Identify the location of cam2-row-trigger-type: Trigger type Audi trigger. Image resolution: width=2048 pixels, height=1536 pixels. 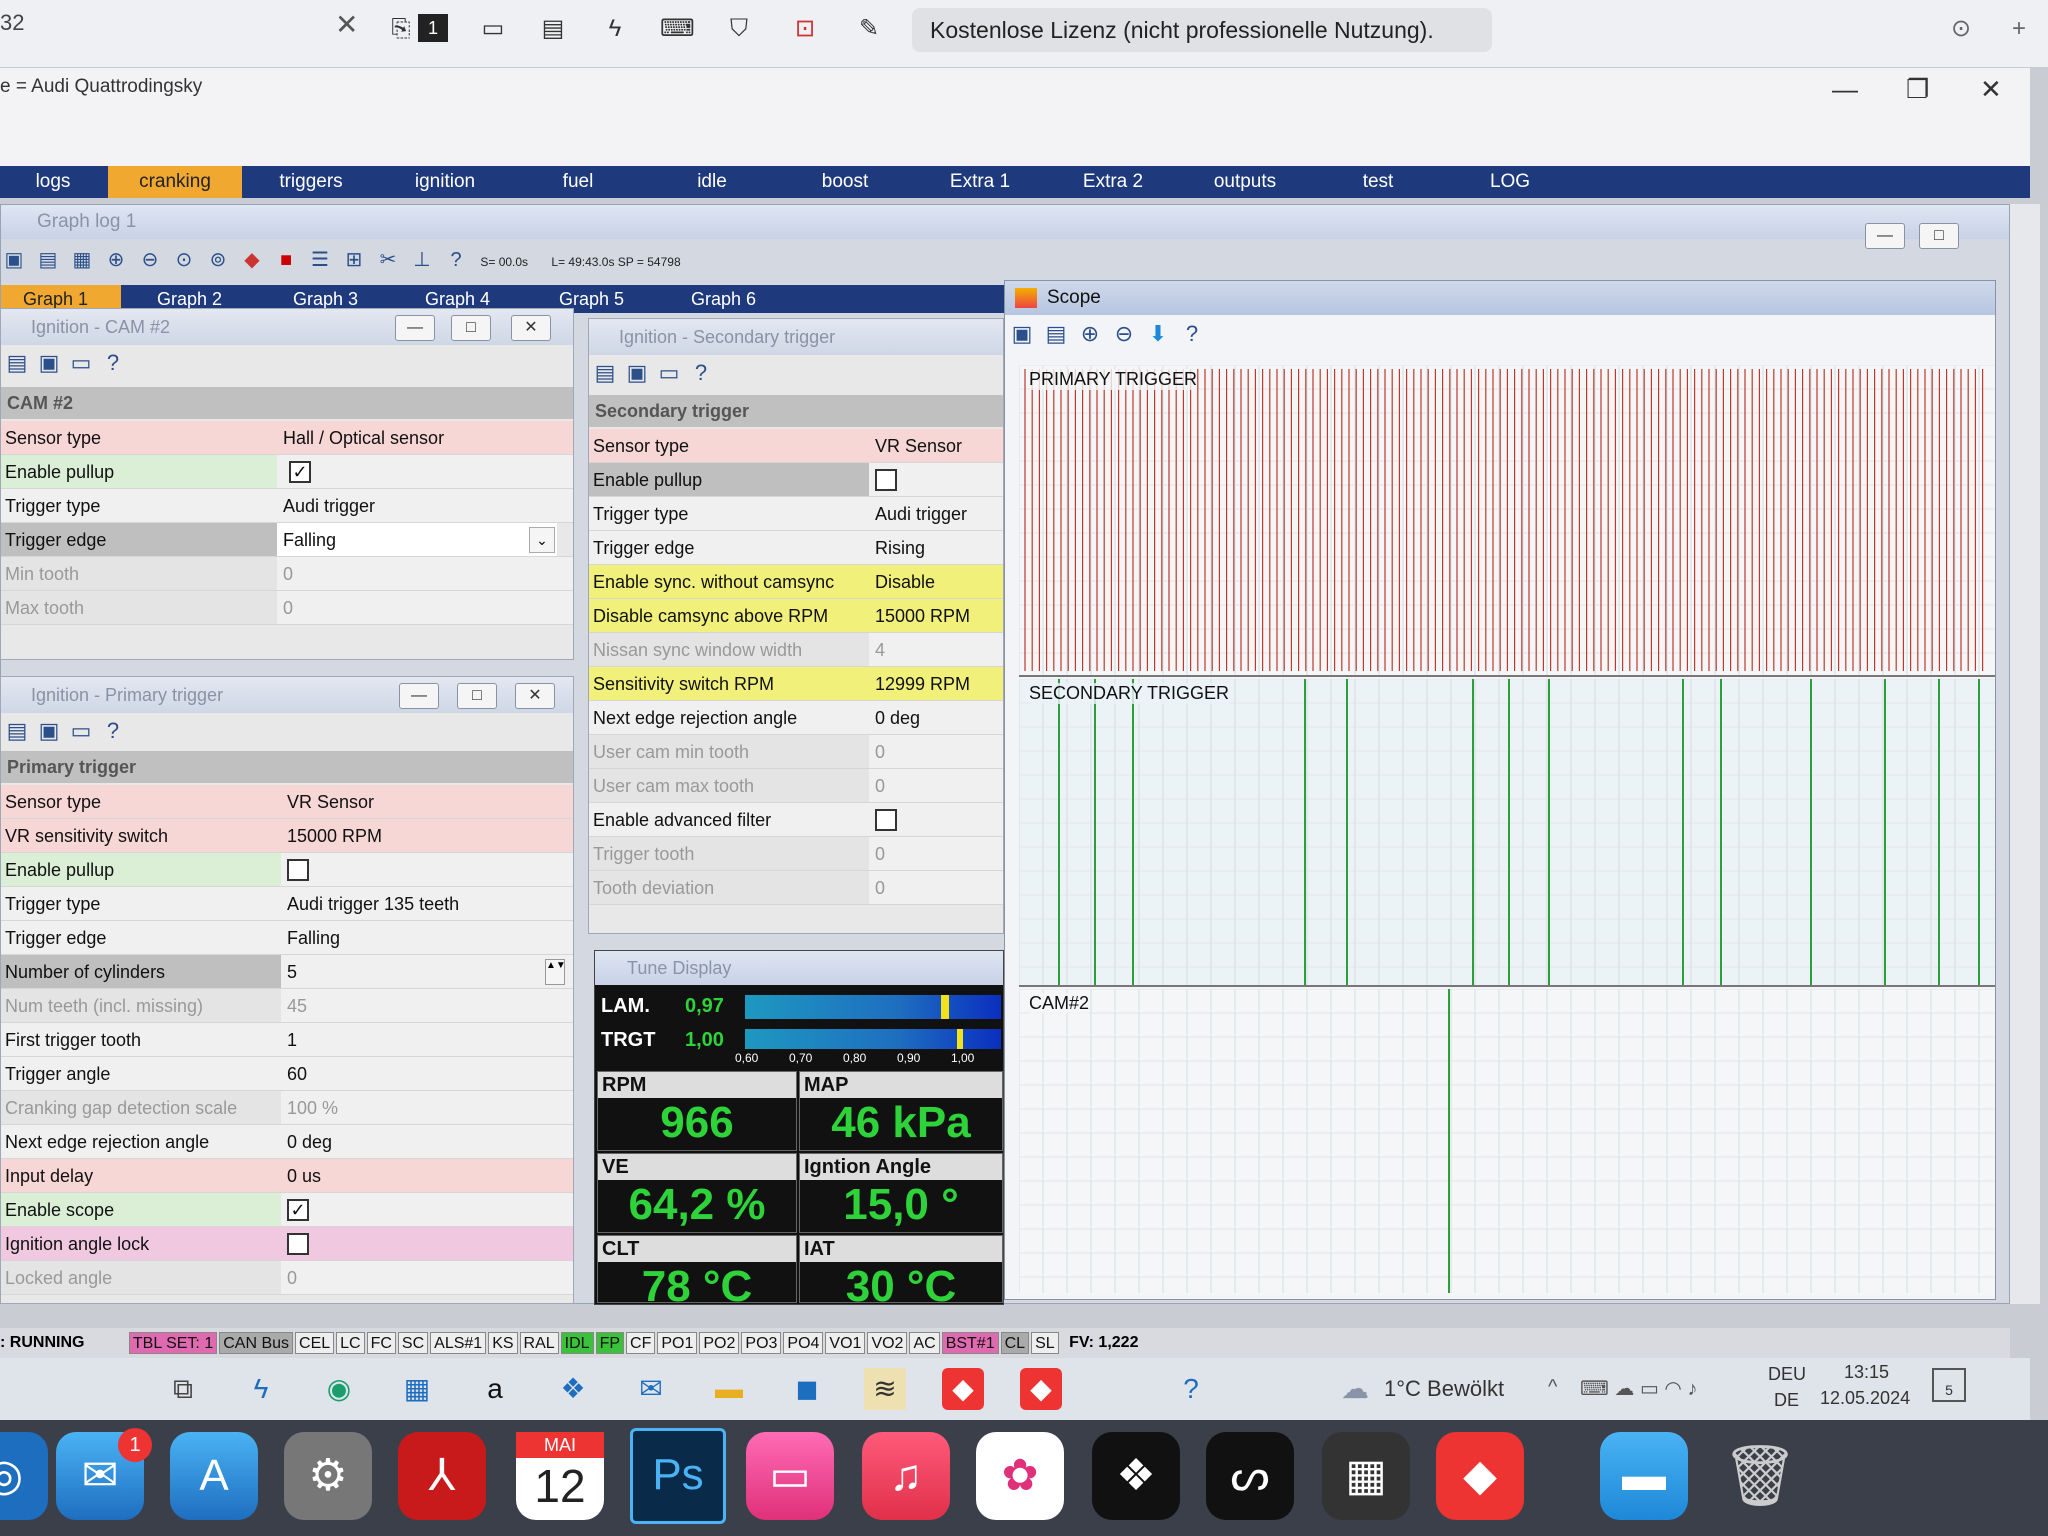
(287, 506).